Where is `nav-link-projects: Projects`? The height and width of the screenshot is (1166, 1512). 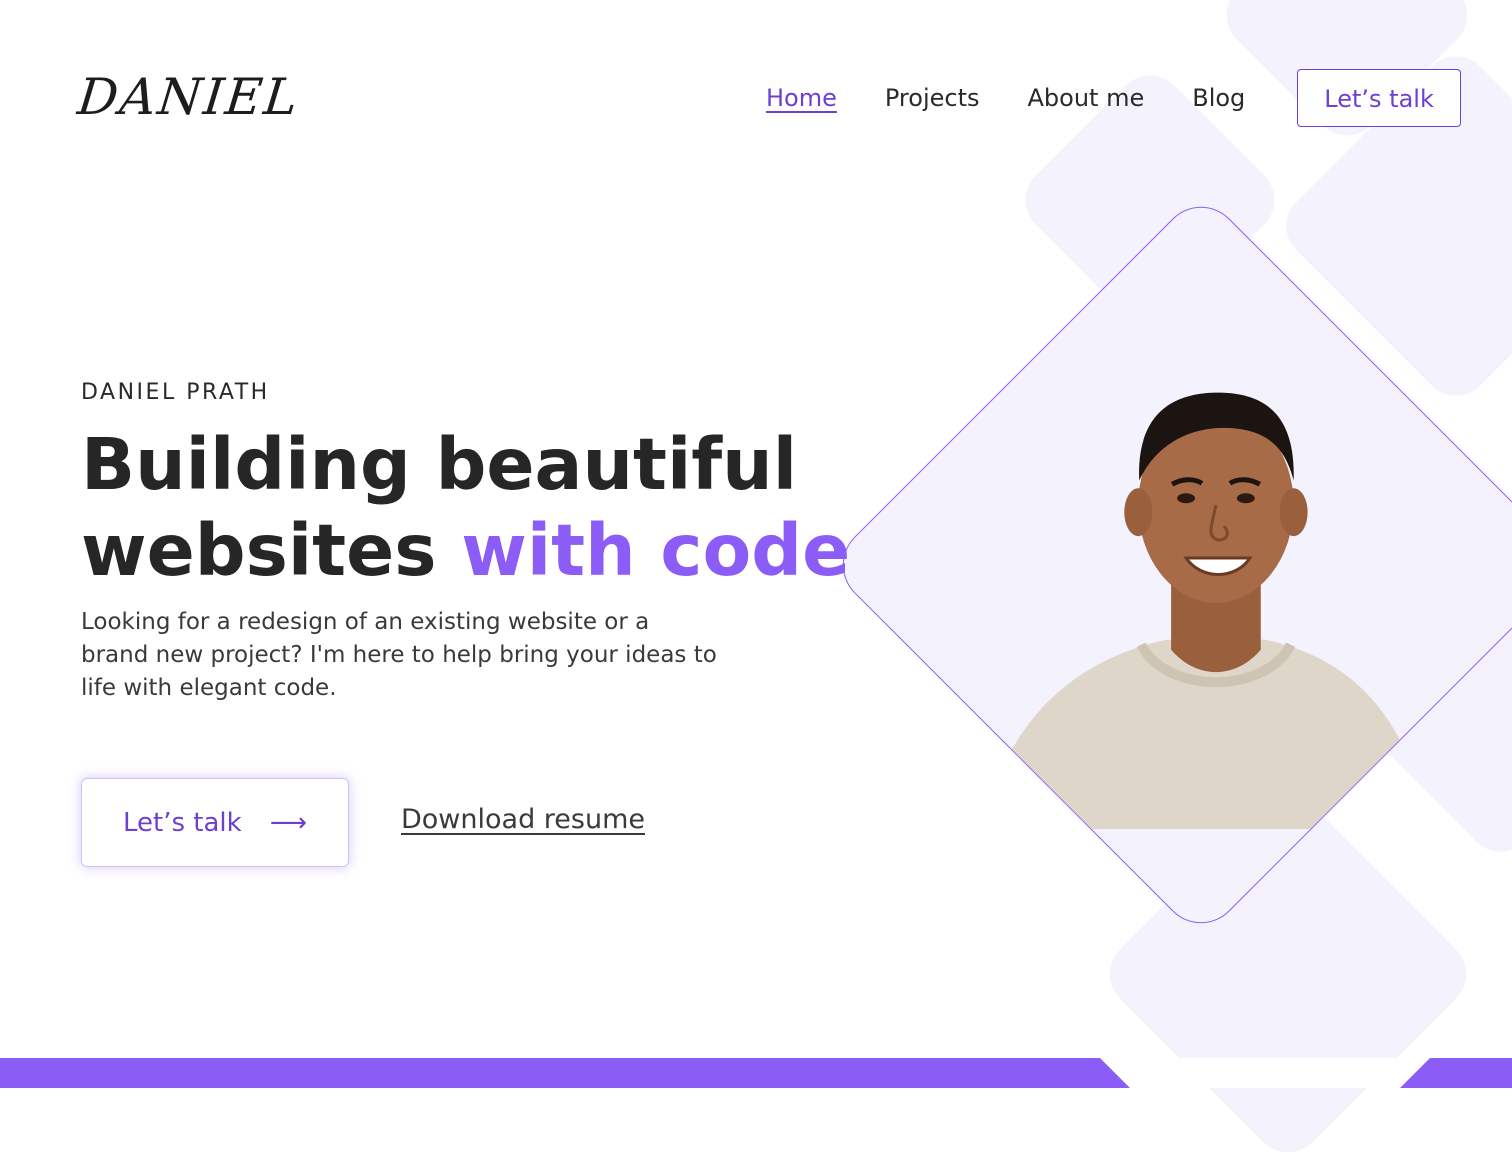 nav-link-projects: Projects is located at coordinates (932, 98).